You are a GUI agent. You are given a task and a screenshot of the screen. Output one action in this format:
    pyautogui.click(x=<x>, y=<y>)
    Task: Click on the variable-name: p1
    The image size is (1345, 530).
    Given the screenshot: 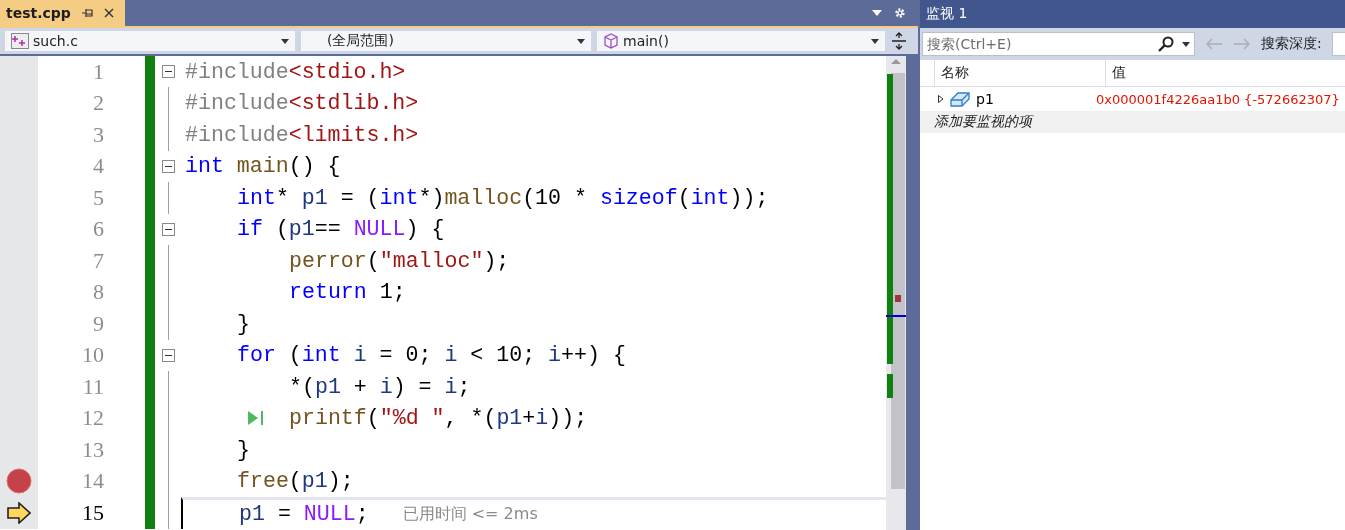 What is the action you would take?
    pyautogui.click(x=985, y=99)
    